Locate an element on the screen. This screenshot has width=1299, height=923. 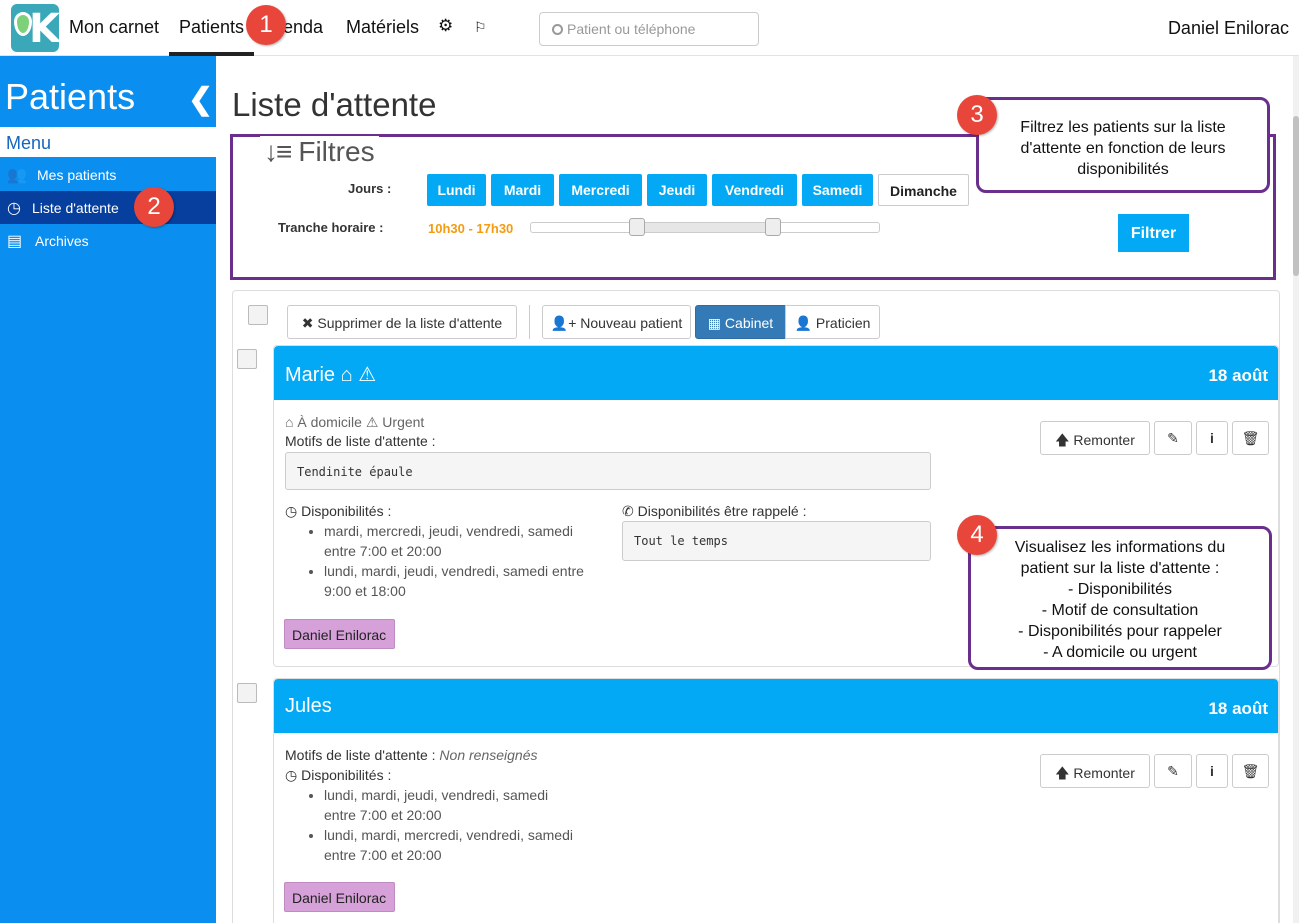
remove-label: Supprimer de la liste d'attente is located at coordinates (410, 323).